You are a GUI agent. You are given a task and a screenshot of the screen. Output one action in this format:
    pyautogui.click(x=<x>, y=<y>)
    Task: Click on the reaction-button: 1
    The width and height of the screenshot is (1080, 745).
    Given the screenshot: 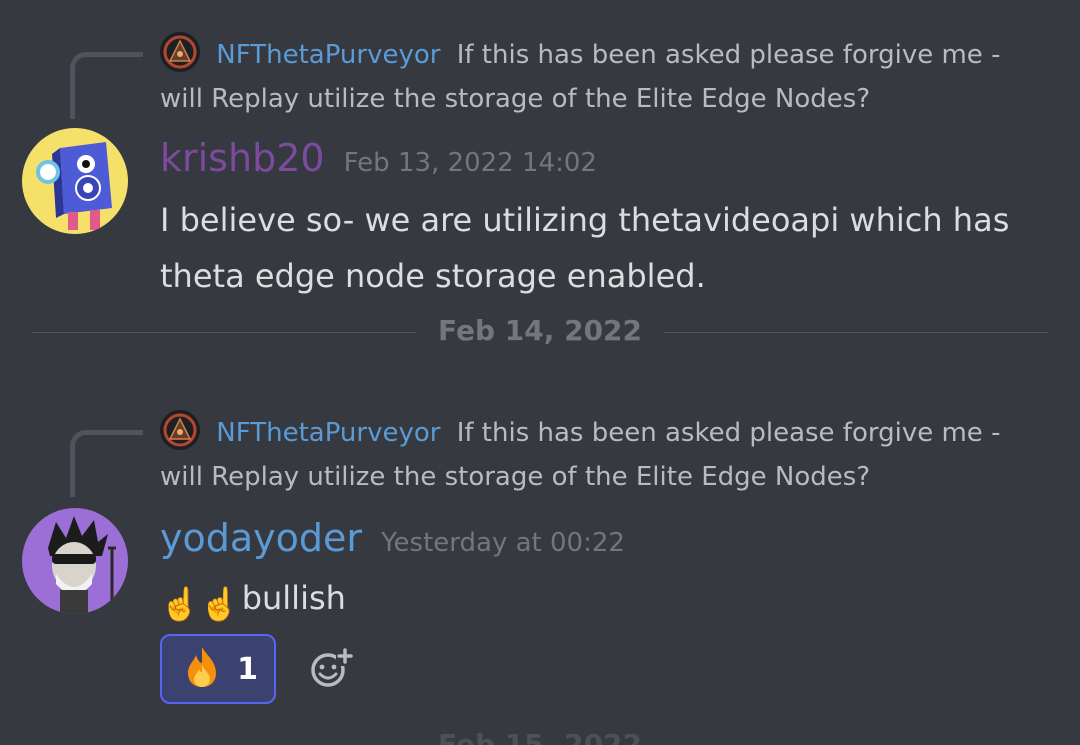 What is the action you would take?
    pyautogui.click(x=218, y=669)
    